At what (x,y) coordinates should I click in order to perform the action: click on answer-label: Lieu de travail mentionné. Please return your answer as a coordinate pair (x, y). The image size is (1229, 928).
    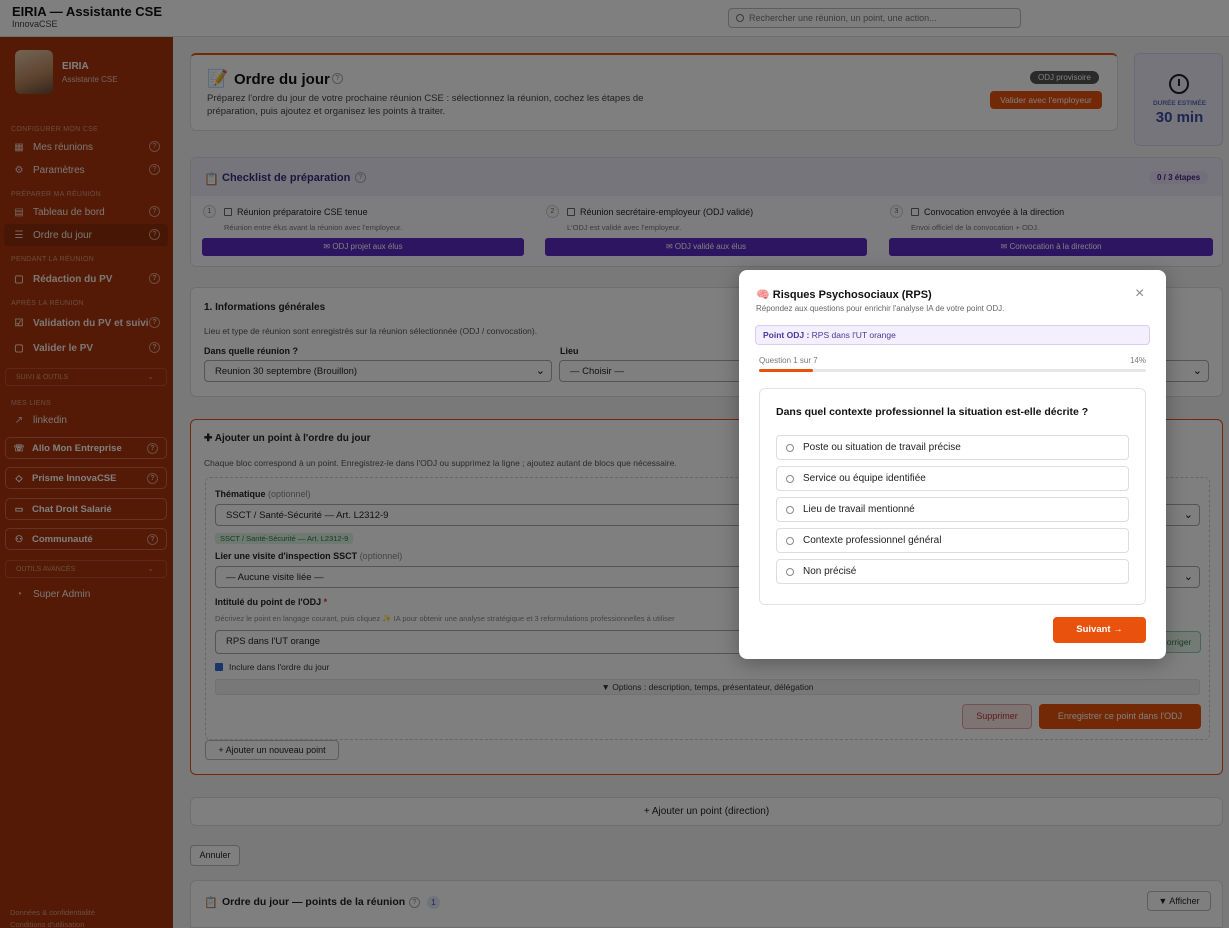
    Looking at the image, I should click on (859, 509).